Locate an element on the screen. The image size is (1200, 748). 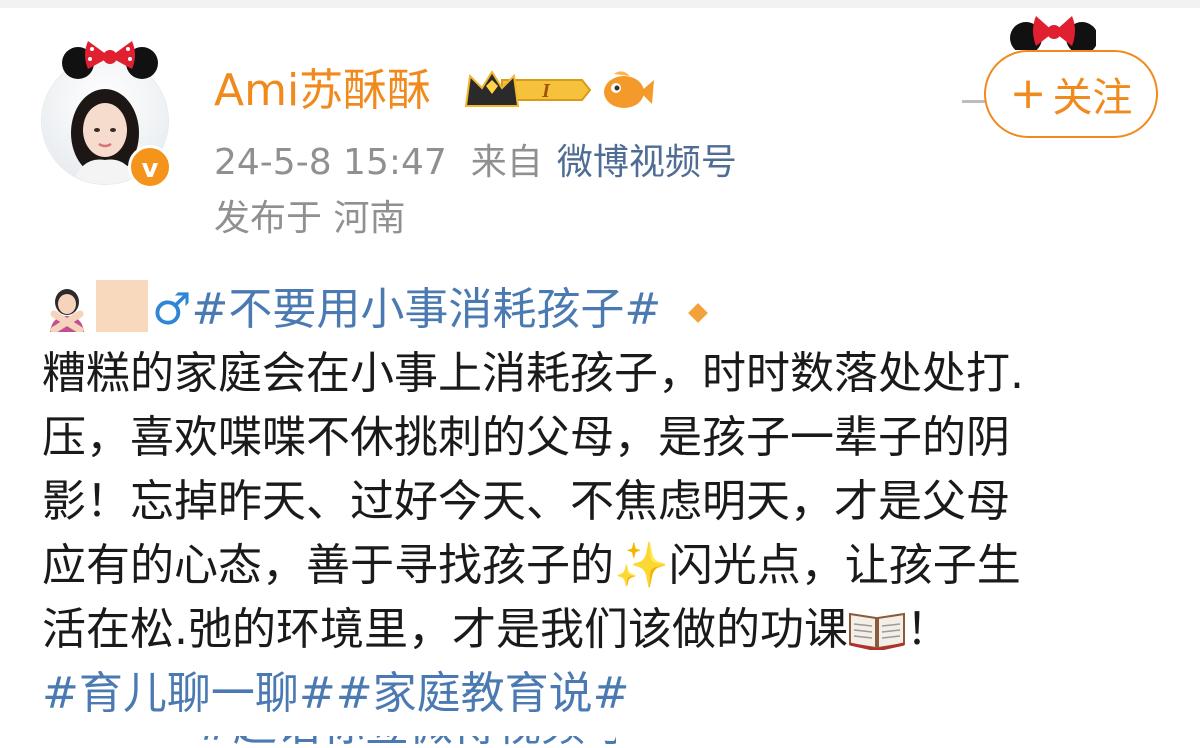
from-prefix: 来自 is located at coordinates (506, 162).